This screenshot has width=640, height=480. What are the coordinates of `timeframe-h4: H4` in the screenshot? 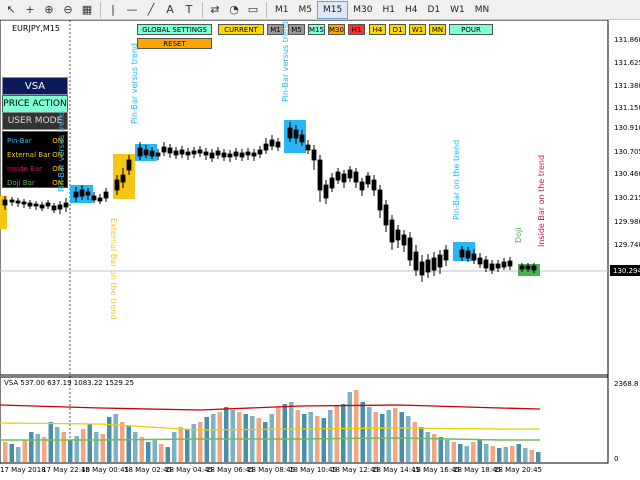 It's located at (411, 10).